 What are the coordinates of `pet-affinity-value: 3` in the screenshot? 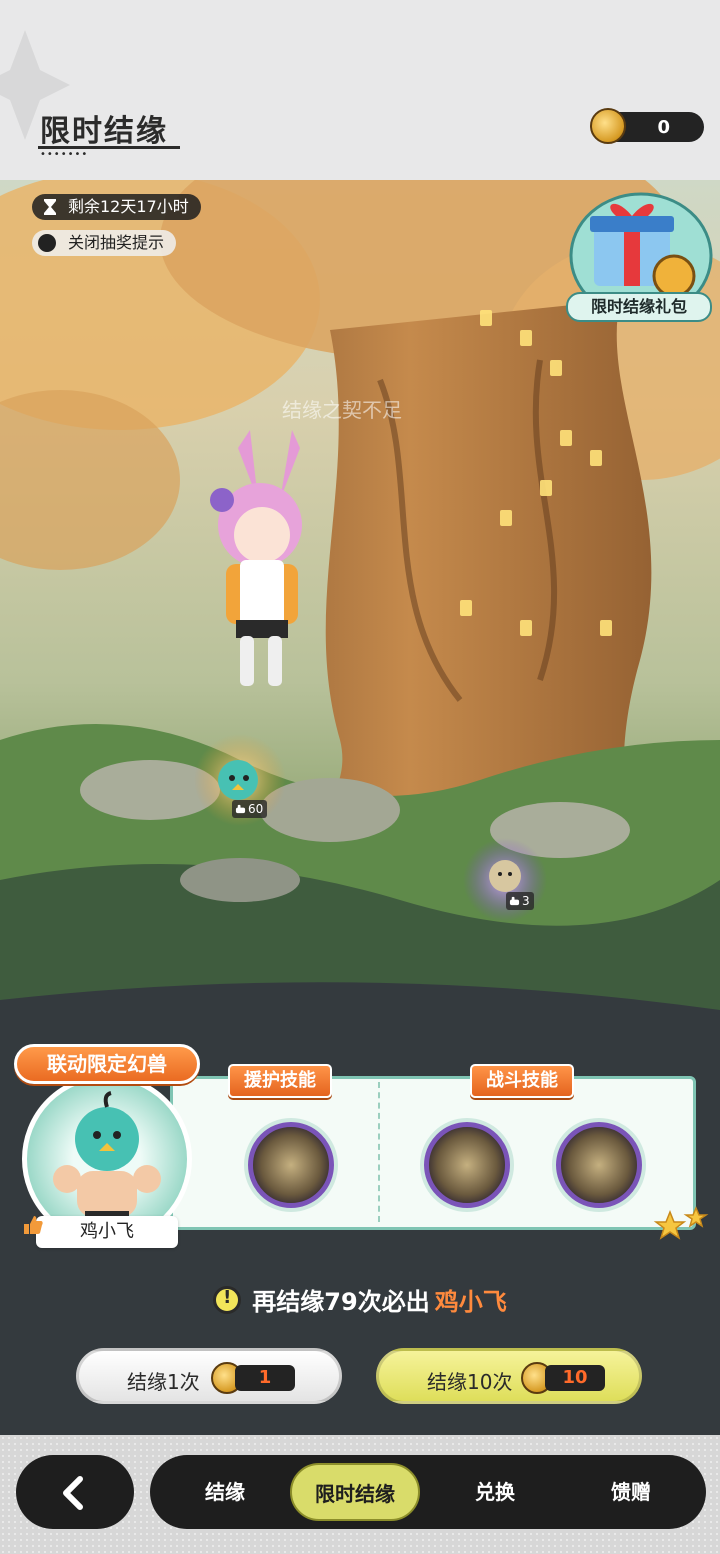 It's located at (526, 901).